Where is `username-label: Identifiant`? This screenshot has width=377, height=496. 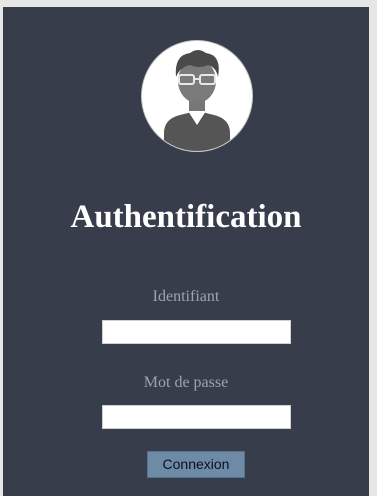
username-label: Identifiant is located at coordinates (186, 296).